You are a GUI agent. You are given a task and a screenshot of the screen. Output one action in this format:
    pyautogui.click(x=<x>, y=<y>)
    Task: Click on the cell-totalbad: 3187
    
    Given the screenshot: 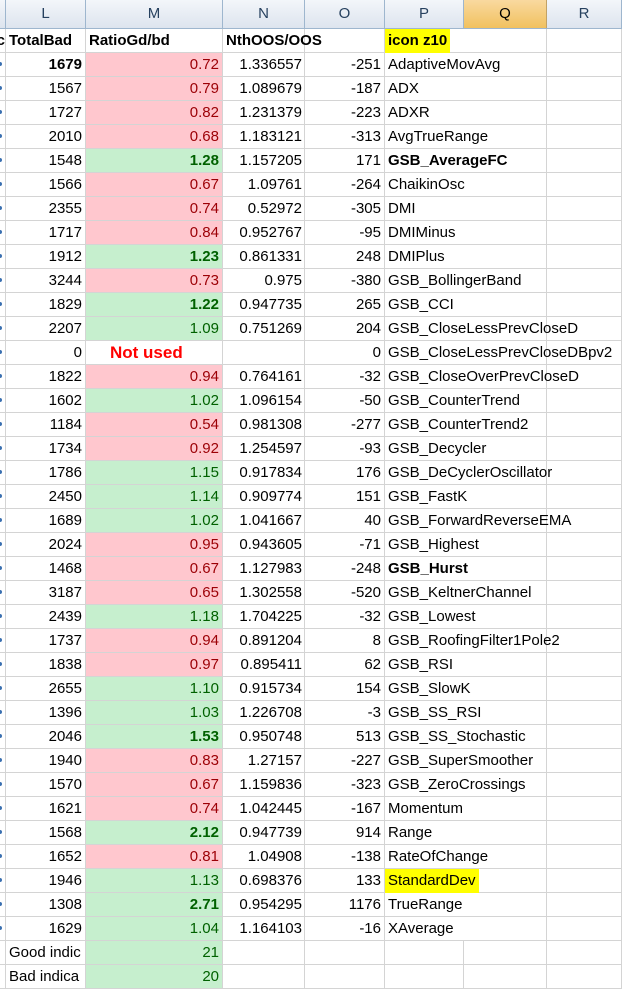 What is the action you would take?
    pyautogui.click(x=46, y=593)
    